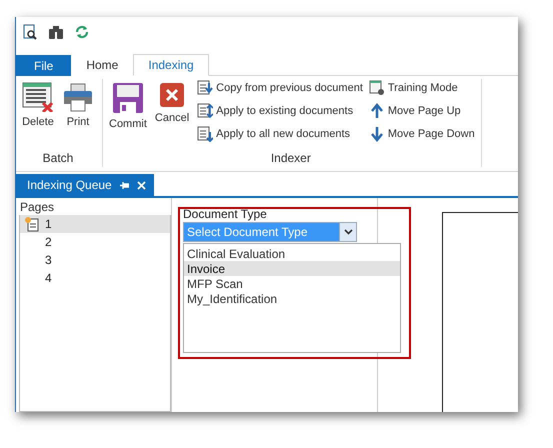 Image resolution: width=553 pixels, height=448 pixels. Describe the element at coordinates (32, 224) in the screenshot. I see `new-page-icon` at that location.